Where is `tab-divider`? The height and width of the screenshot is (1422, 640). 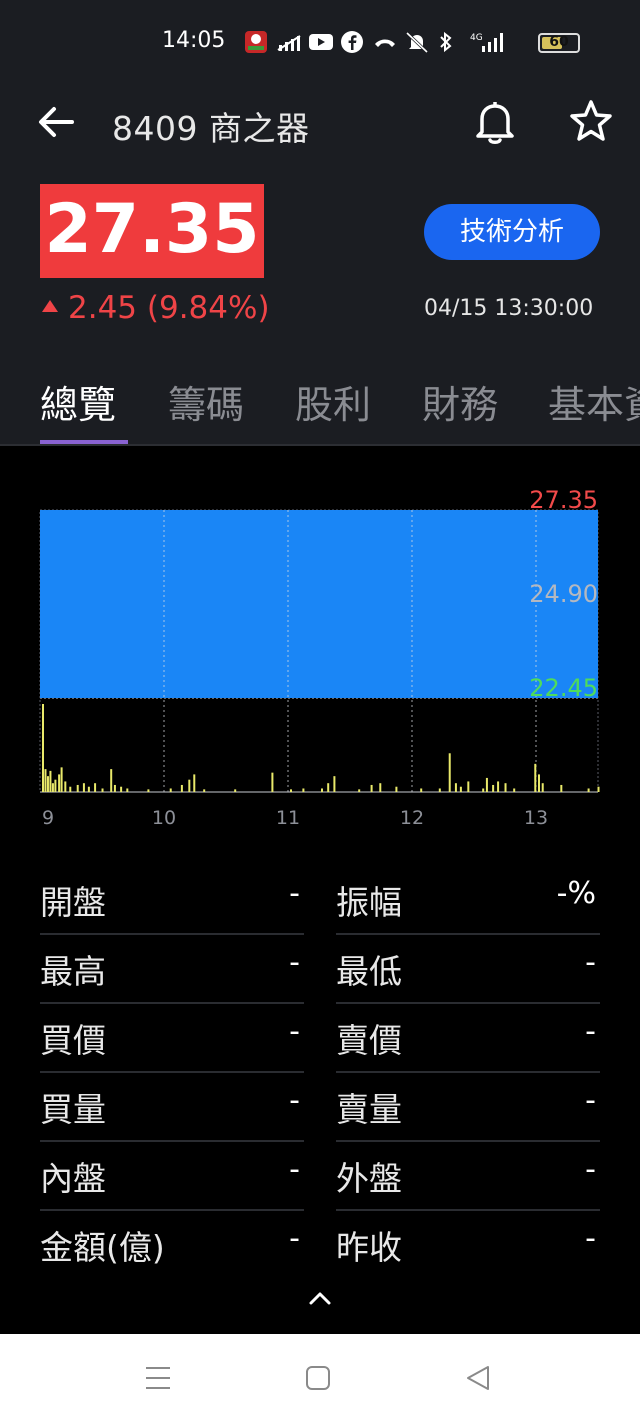 tab-divider is located at coordinates (320, 445).